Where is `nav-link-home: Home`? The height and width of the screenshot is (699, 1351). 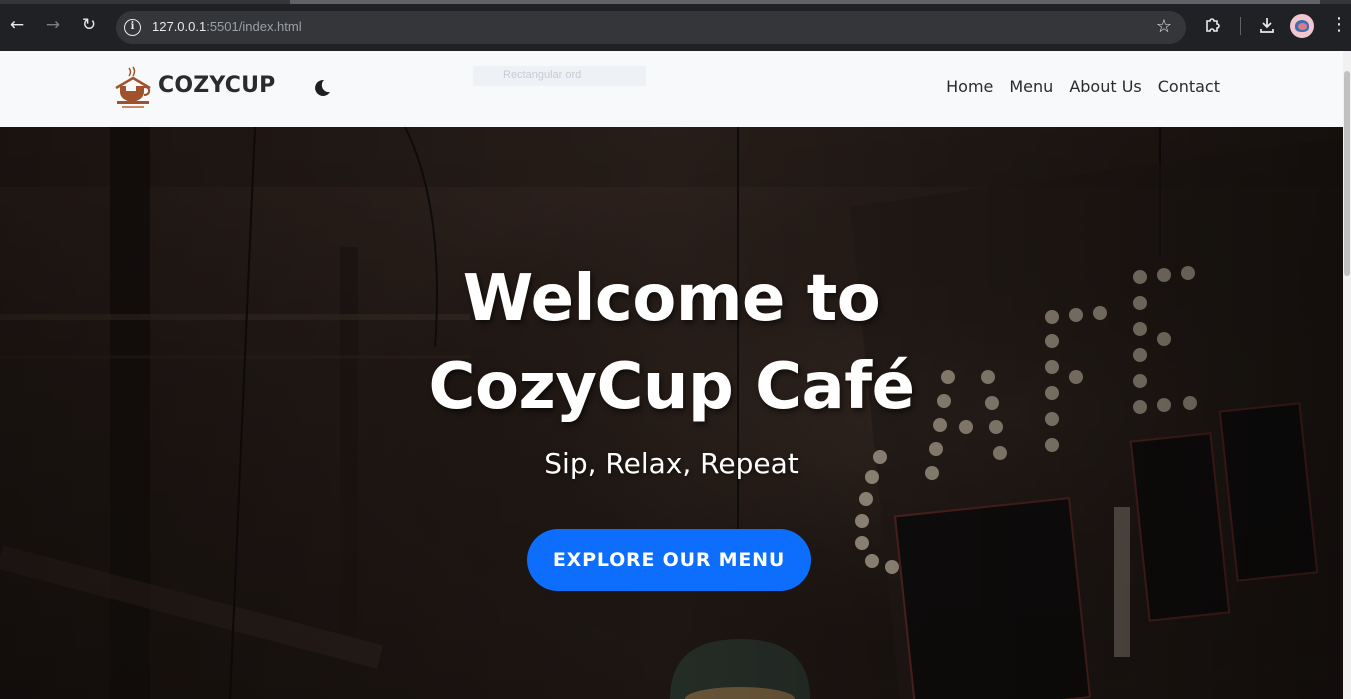
nav-link-home: Home is located at coordinates (969, 86).